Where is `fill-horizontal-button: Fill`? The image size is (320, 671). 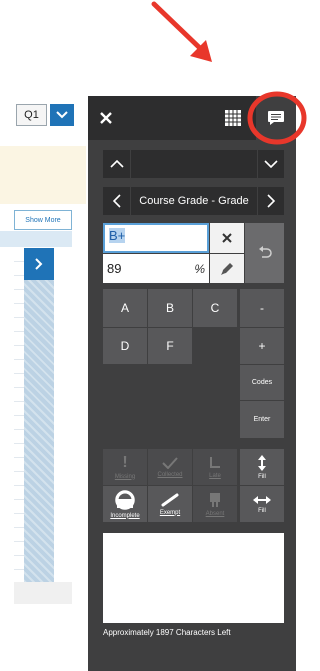 fill-horizontal-button: Fill is located at coordinates (262, 504).